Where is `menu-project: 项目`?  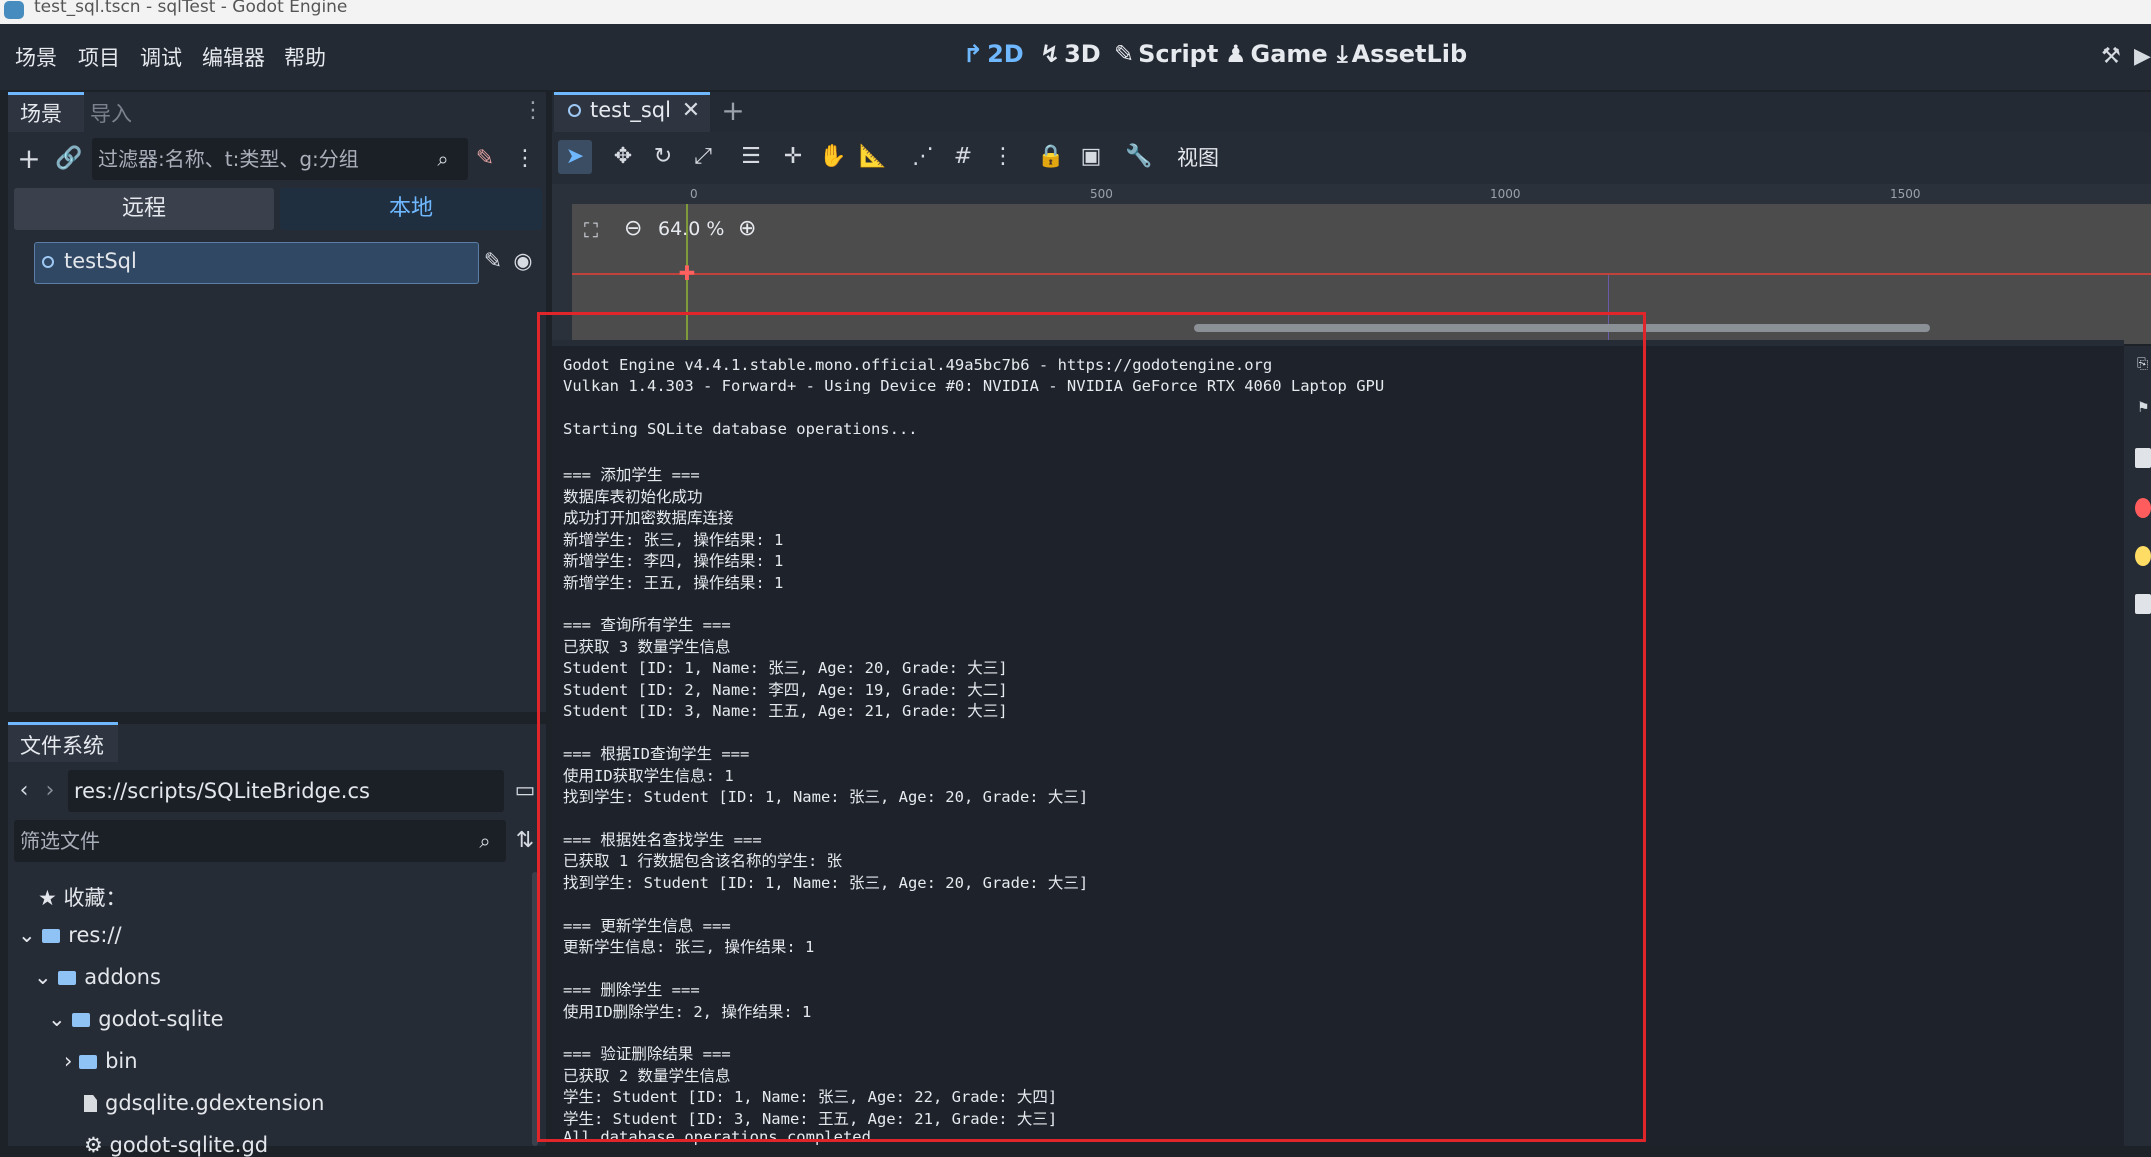 menu-project: 项目 is located at coordinates (99, 57).